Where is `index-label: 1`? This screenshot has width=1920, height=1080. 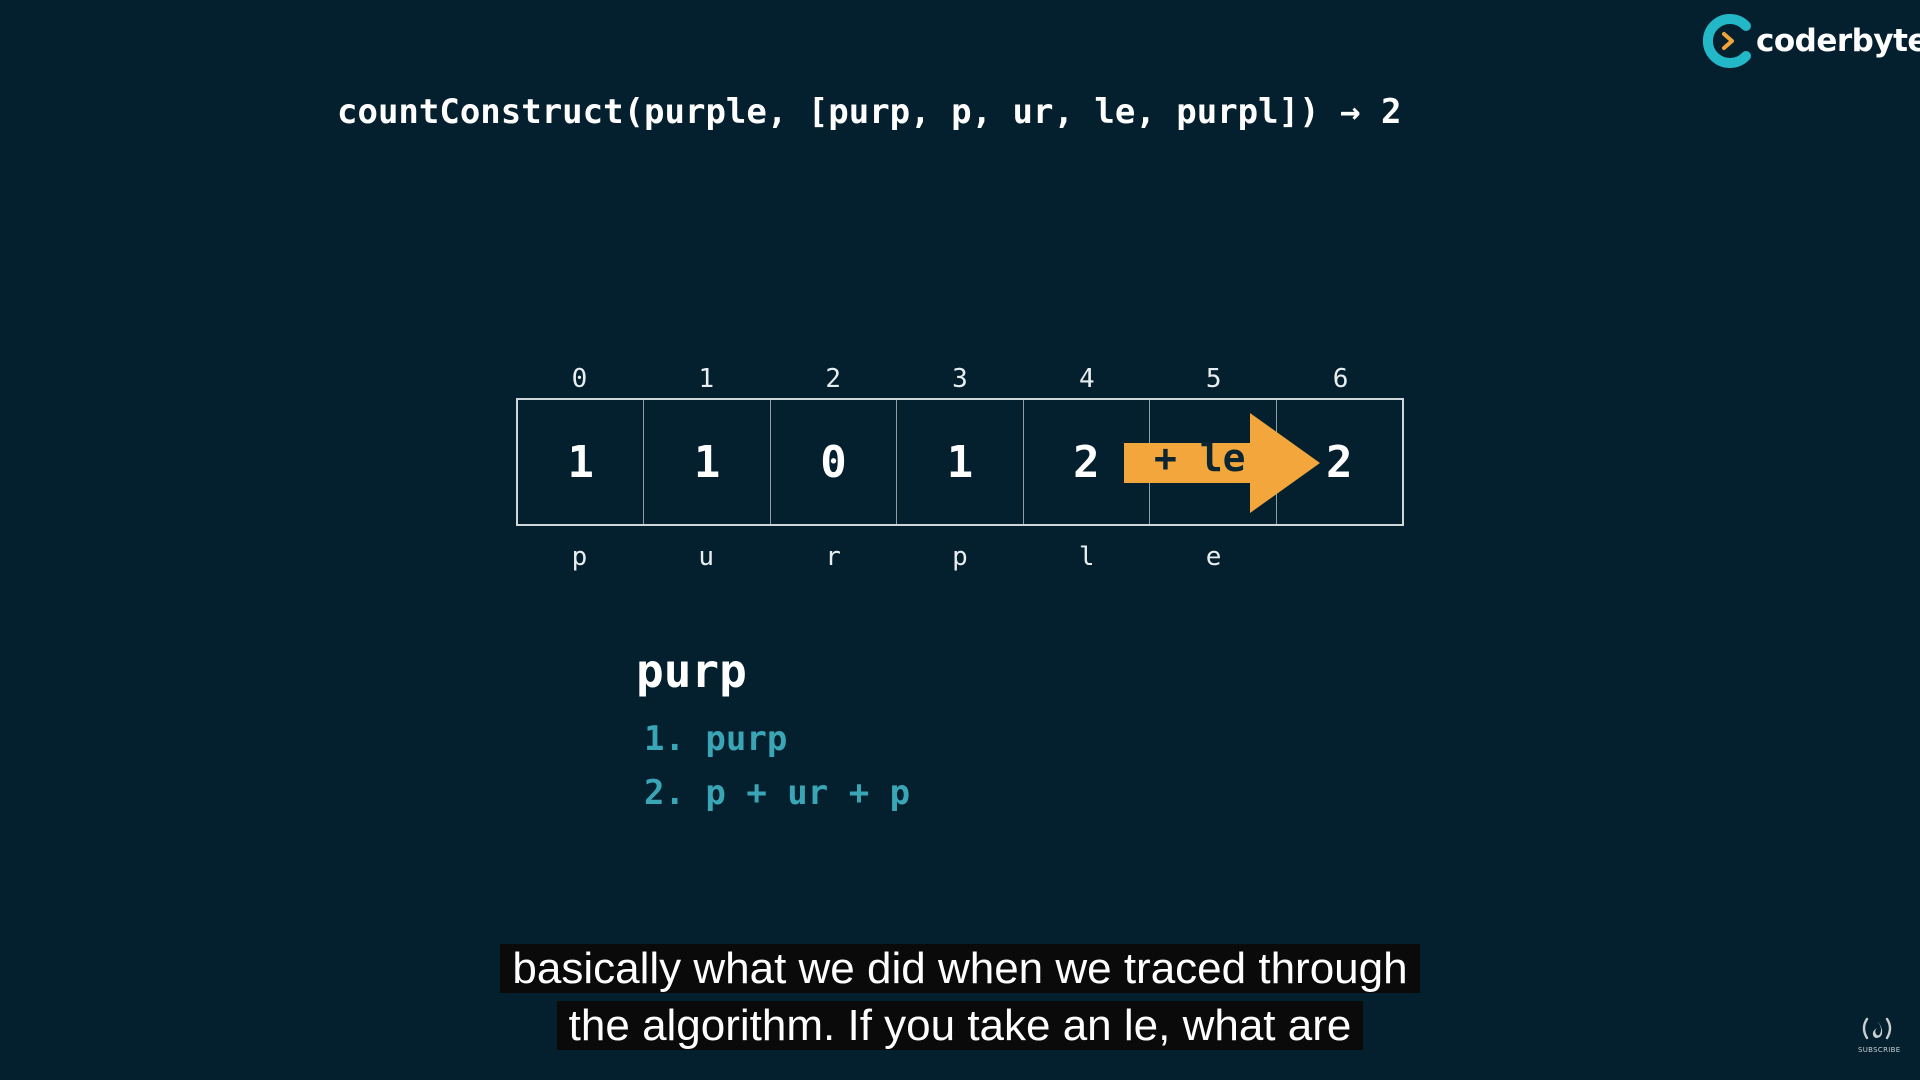
index-label: 1 is located at coordinates (706, 379).